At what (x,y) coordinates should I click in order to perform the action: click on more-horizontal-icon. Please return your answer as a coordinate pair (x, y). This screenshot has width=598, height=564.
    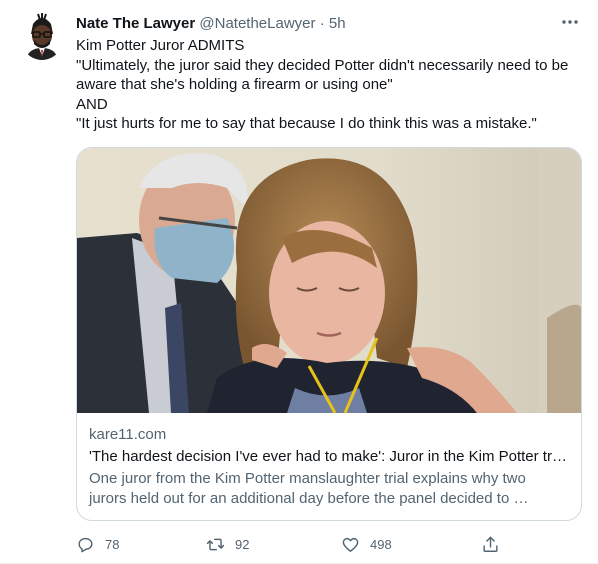
    Looking at the image, I should click on (570, 22).